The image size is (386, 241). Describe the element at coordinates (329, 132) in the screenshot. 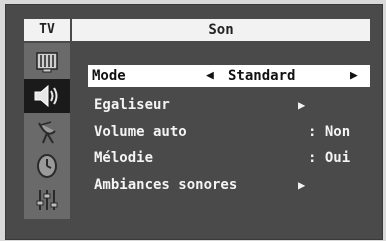

I see `menu-item-value: : Non` at that location.